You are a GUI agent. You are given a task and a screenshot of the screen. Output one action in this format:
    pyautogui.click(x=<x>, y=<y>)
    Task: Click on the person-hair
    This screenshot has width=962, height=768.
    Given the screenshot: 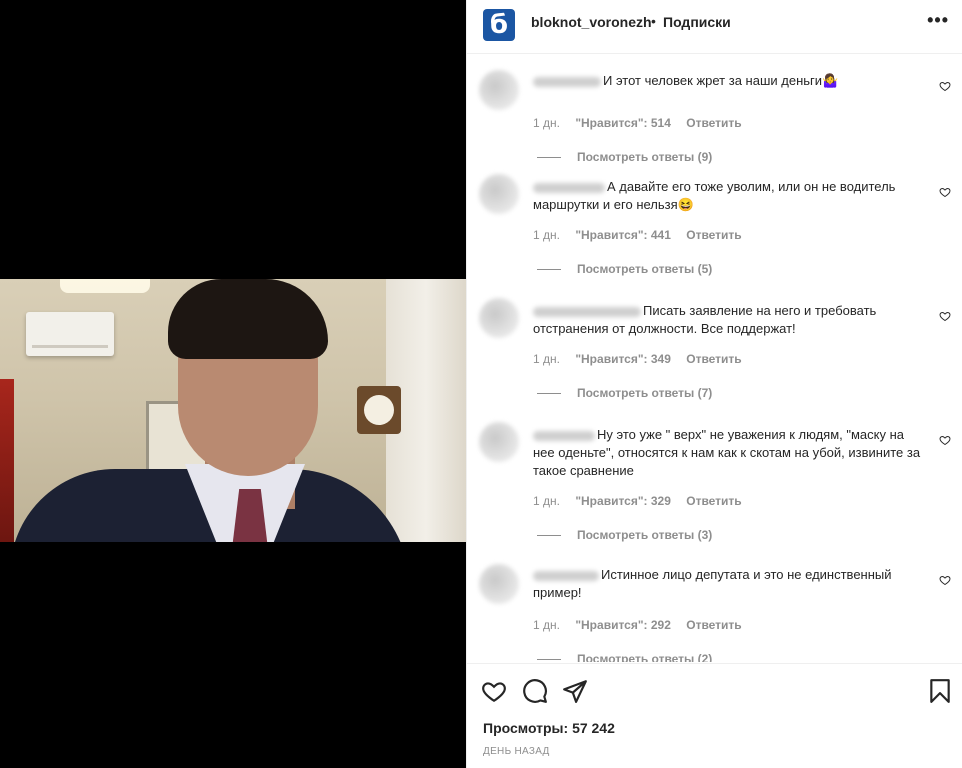 What is the action you would take?
    pyautogui.click(x=248, y=319)
    